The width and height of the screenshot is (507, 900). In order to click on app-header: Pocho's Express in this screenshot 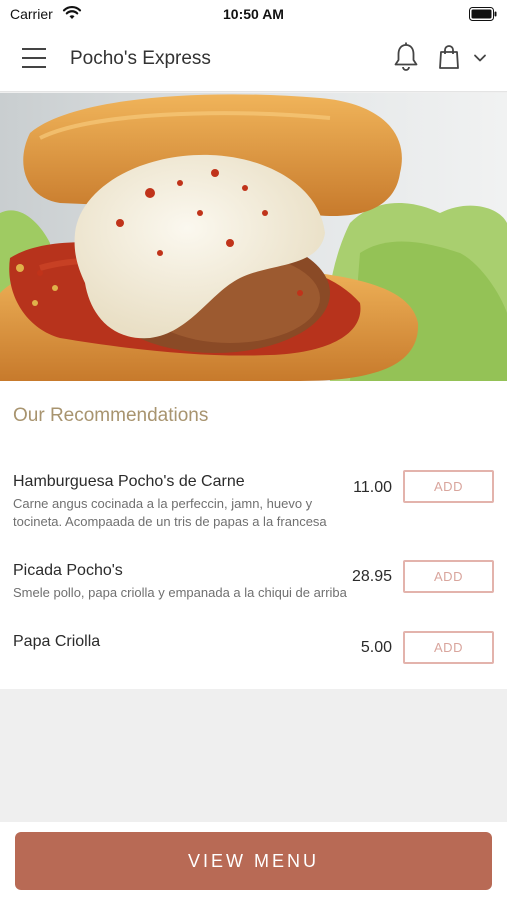, I will do `click(253, 60)`.